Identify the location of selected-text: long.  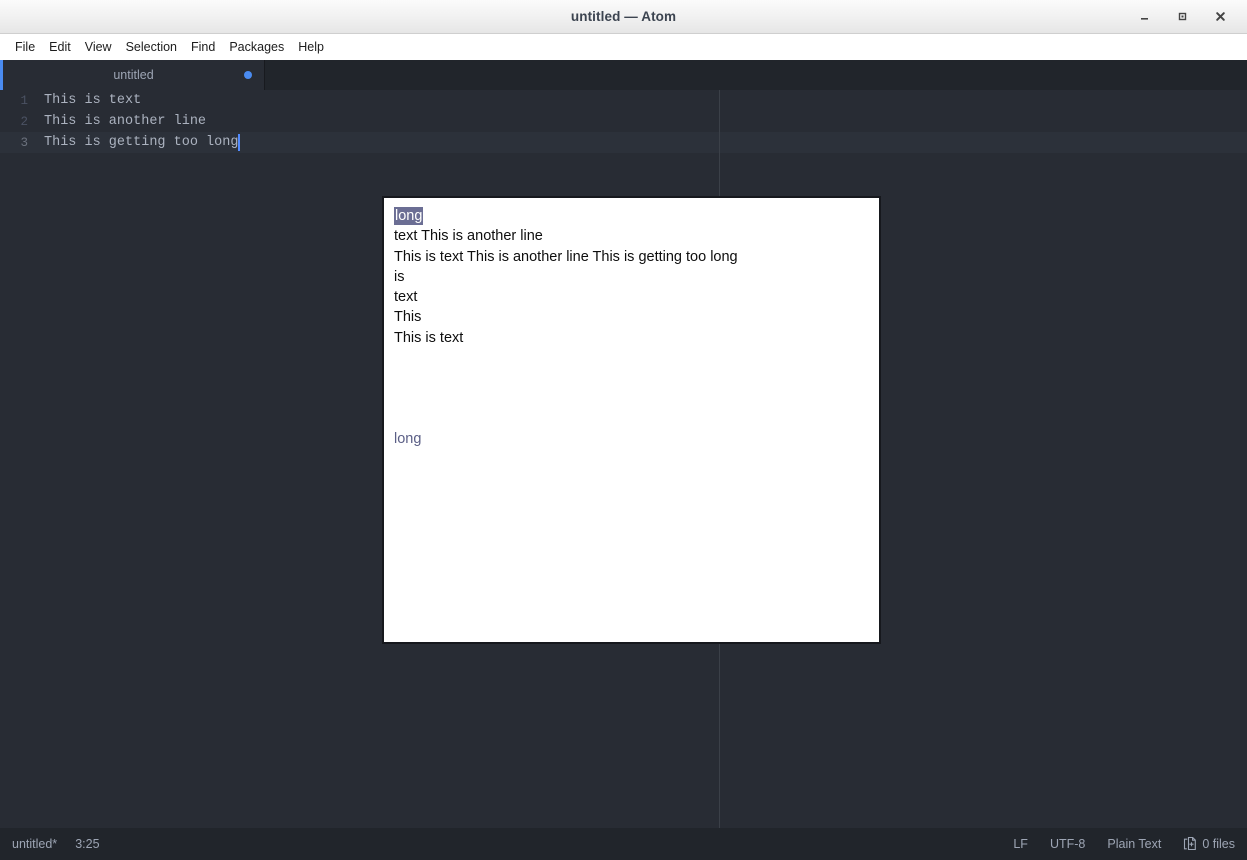
(409, 216).